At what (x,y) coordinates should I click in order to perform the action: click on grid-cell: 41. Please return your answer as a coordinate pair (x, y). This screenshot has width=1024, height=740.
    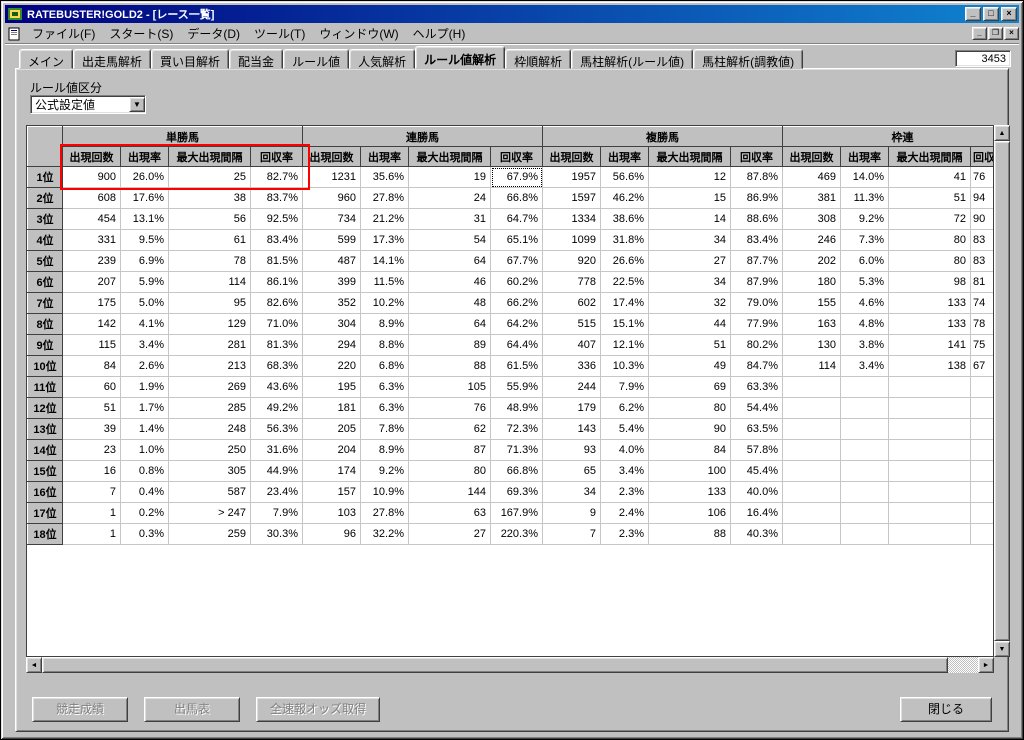
    Looking at the image, I should click on (929, 177).